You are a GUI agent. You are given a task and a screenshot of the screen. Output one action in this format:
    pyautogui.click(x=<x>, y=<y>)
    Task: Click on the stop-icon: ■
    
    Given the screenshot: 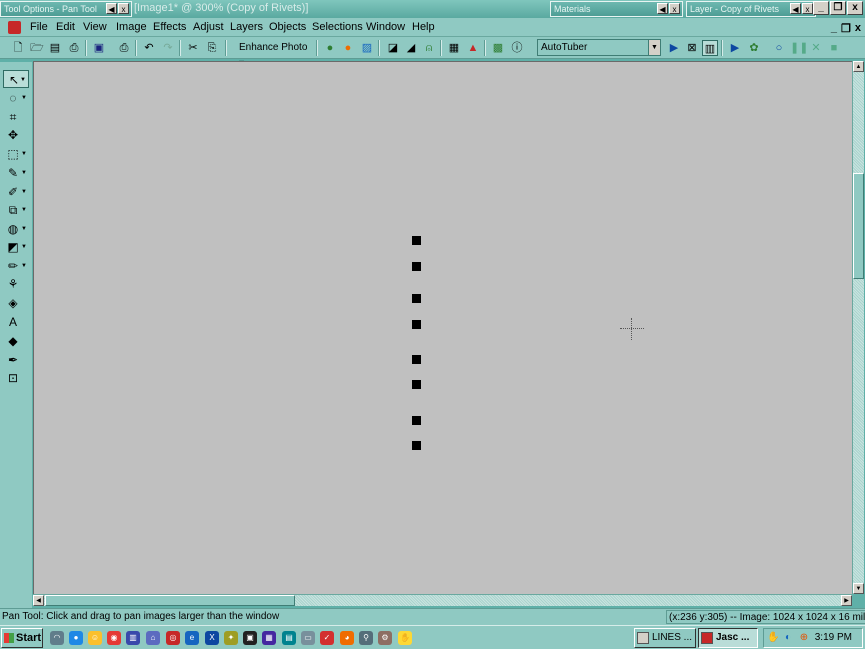 What is the action you would take?
    pyautogui.click(x=834, y=48)
    